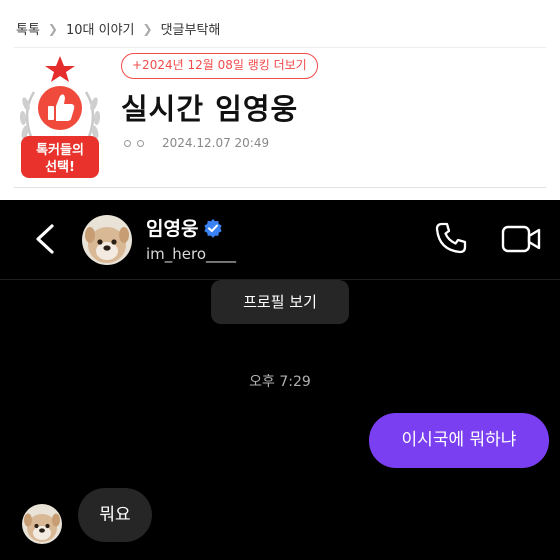 The height and width of the screenshot is (560, 560). I want to click on contact-handle: im_hero____, so click(191, 254).